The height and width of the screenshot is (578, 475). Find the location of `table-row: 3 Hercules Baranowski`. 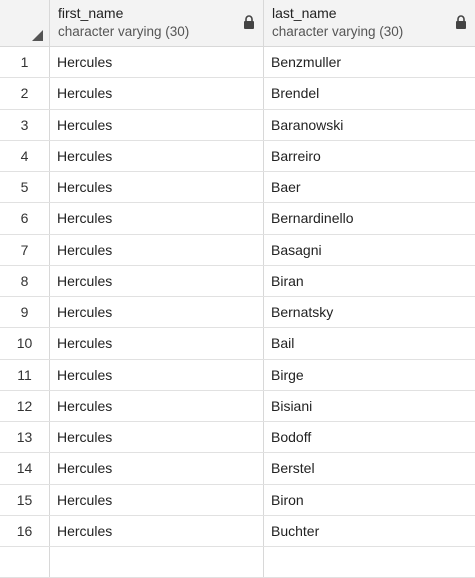

table-row: 3 Hercules Baranowski is located at coordinates (237, 125).